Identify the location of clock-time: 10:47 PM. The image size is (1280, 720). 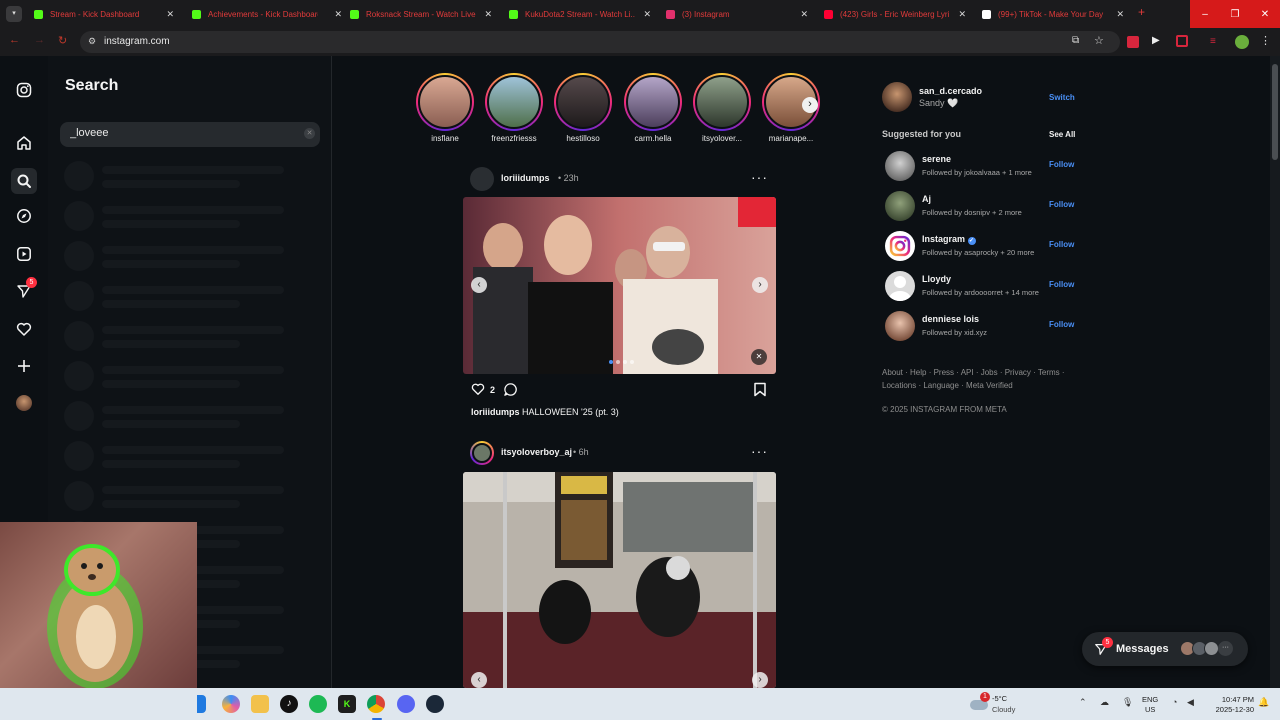
(1231, 699).